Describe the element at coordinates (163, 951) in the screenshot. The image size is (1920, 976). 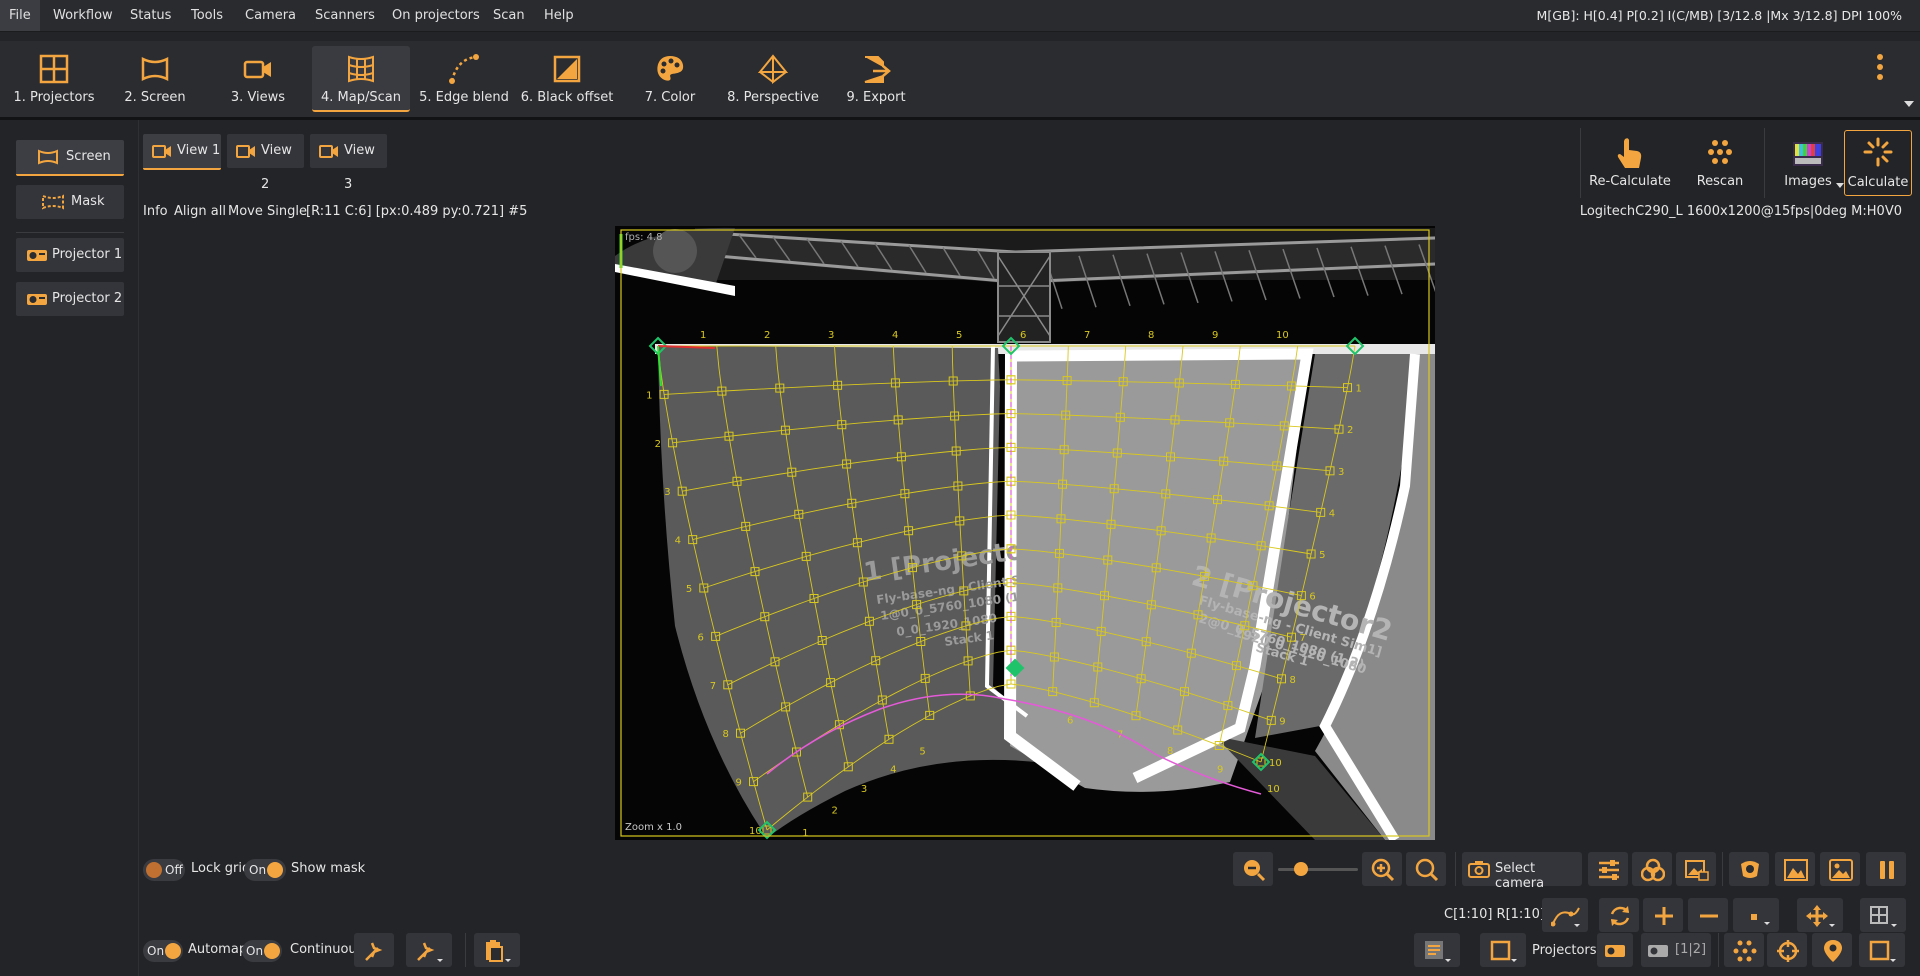
I see `automap-toggle: On` at that location.